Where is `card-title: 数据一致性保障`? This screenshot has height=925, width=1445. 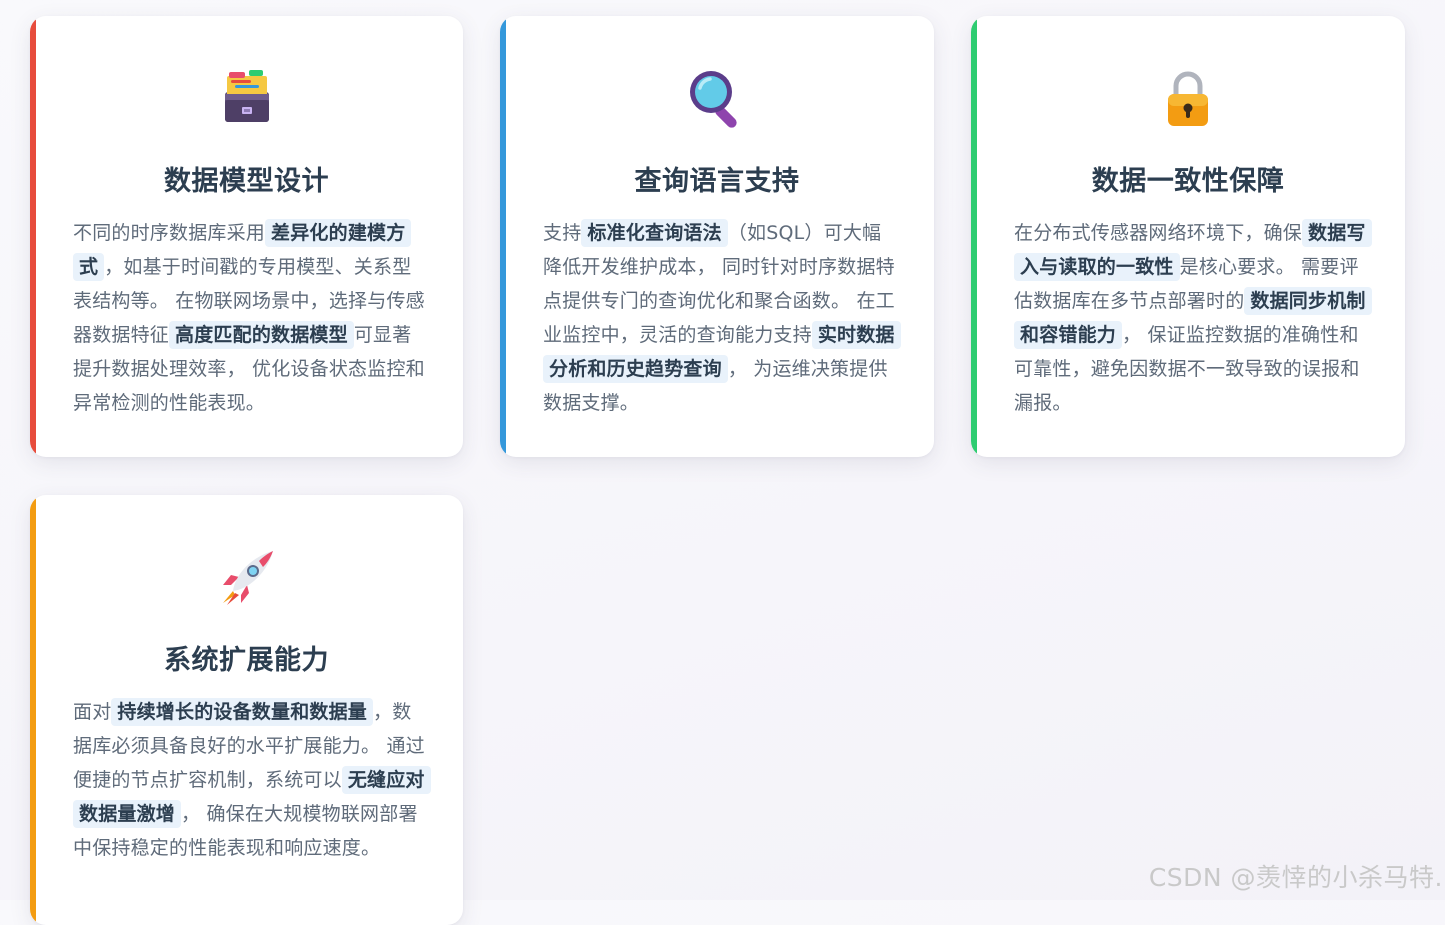
card-title: 数据一致性保障 is located at coordinates (1188, 181).